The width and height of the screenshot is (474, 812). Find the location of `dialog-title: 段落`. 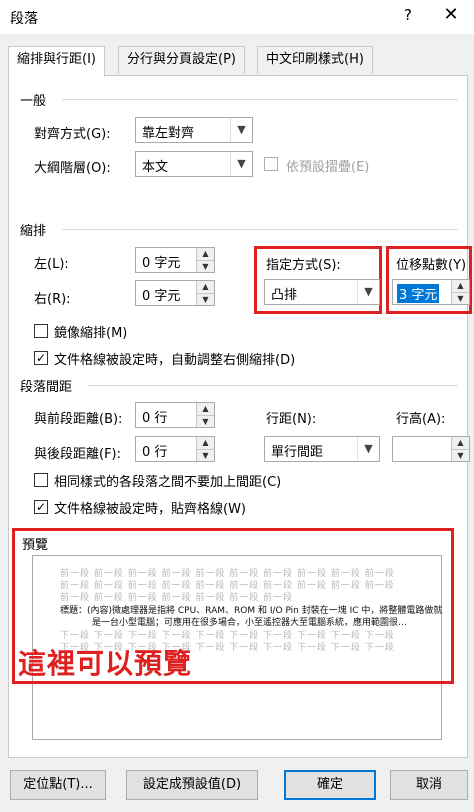

dialog-title: 段落 is located at coordinates (24, 19).